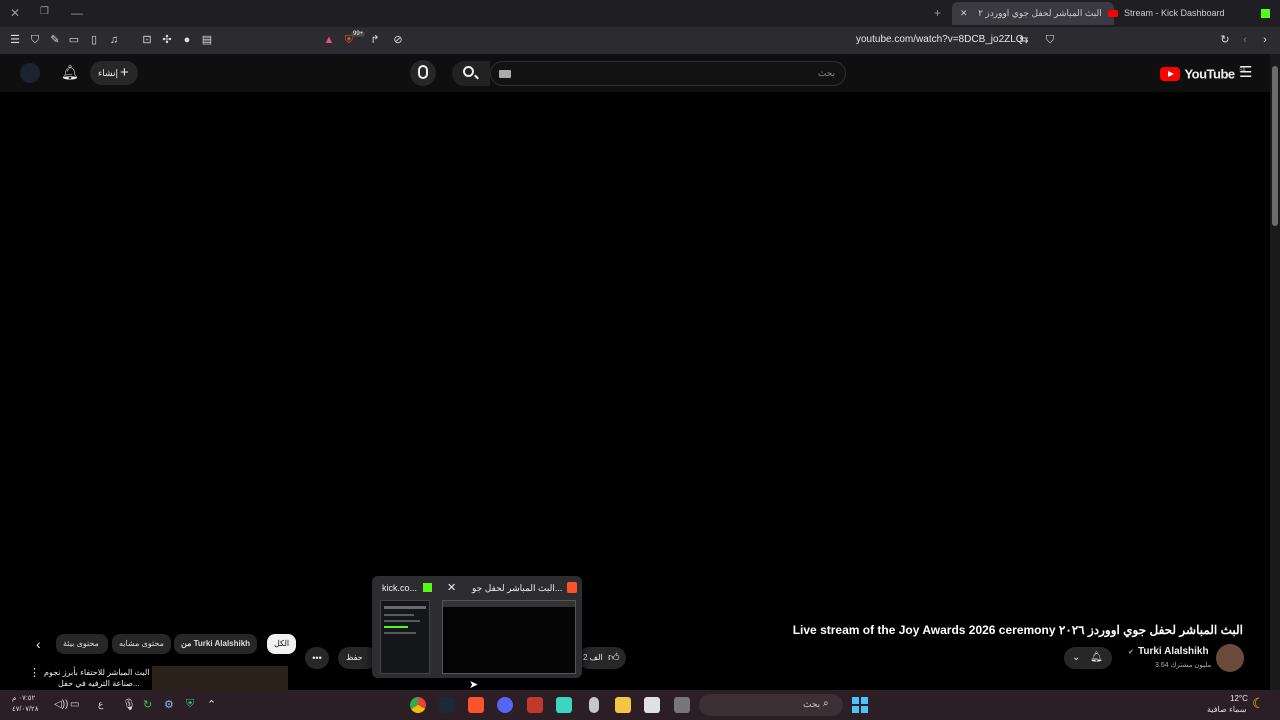  What do you see at coordinates (418, 705) in the screenshot?
I see `chrome-icon` at bounding box center [418, 705].